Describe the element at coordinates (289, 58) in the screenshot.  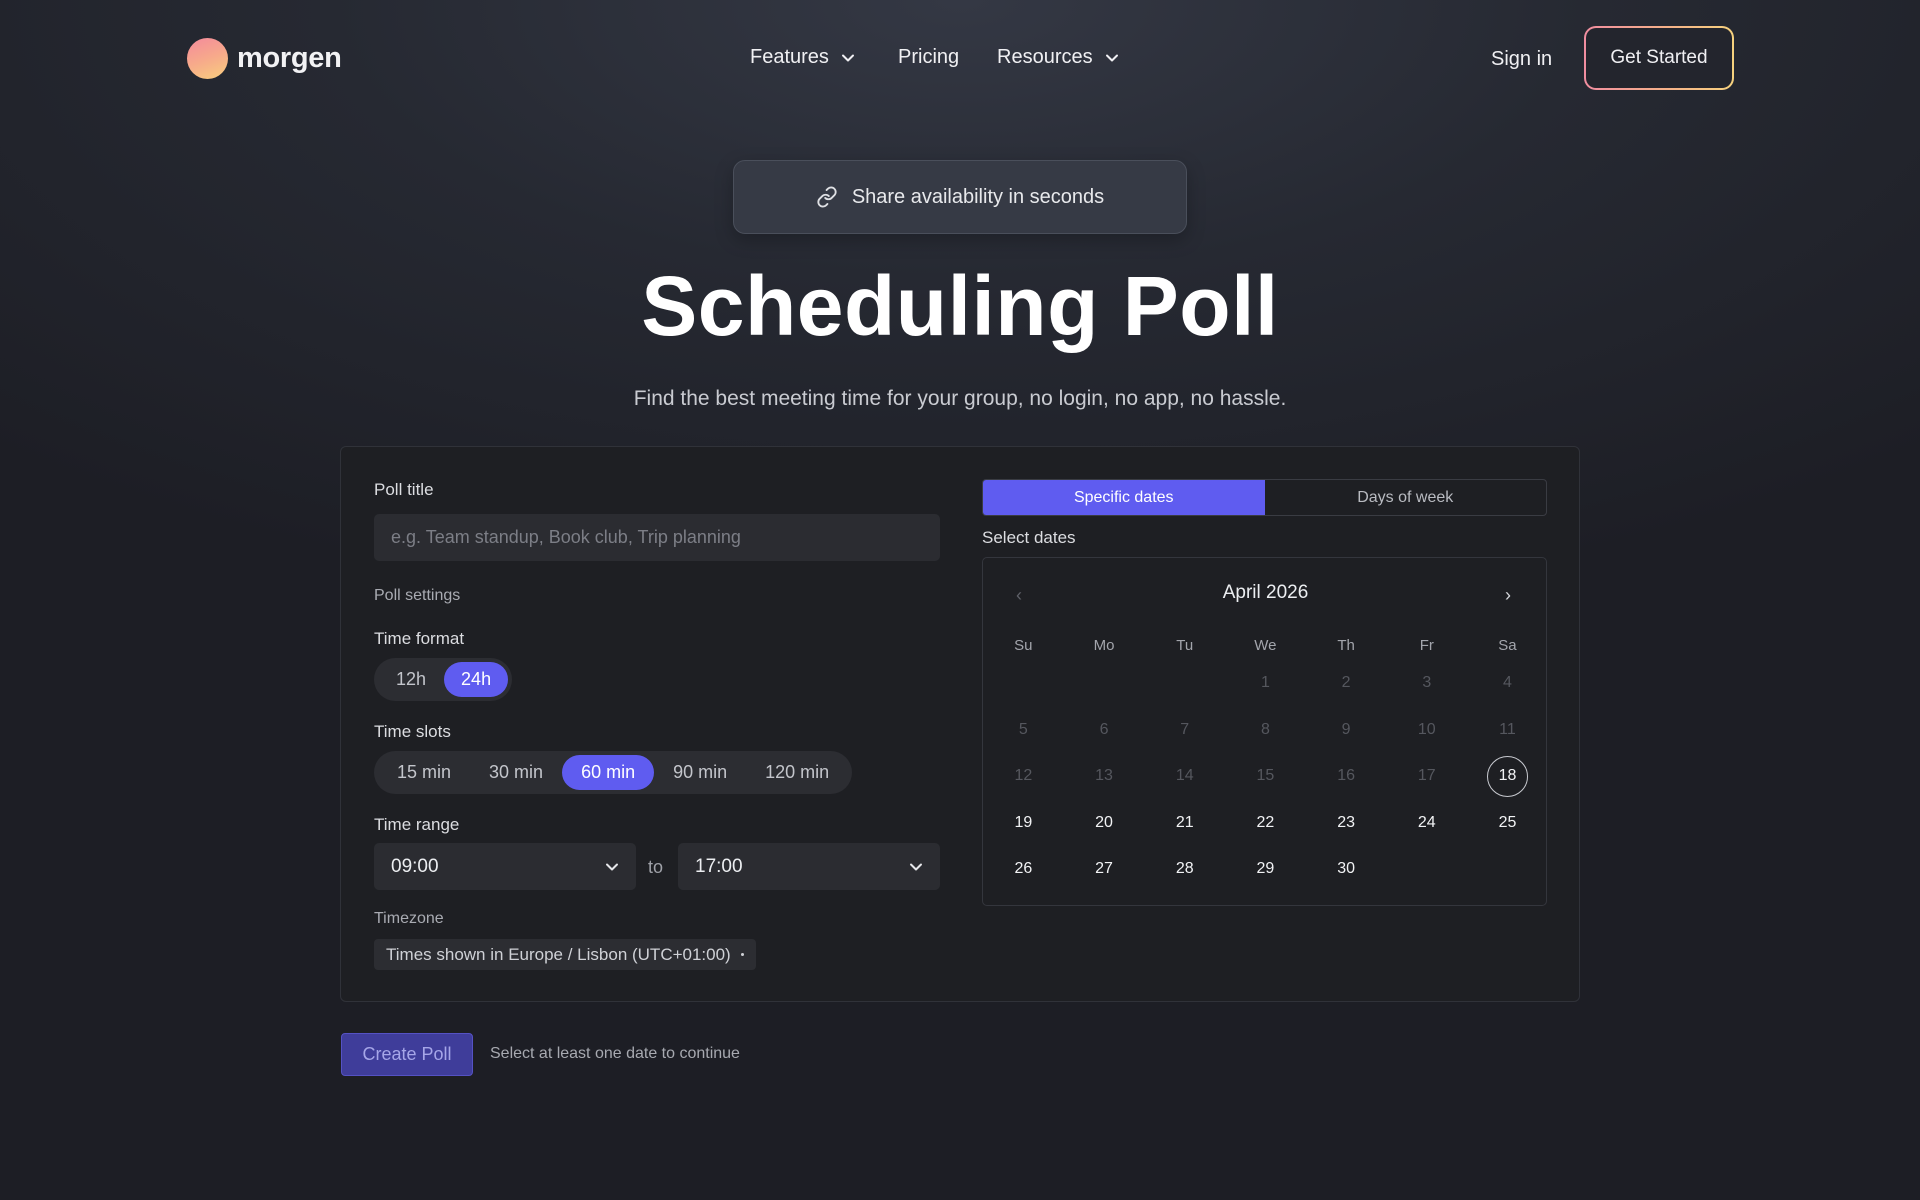
I see `brand-name: morgen` at that location.